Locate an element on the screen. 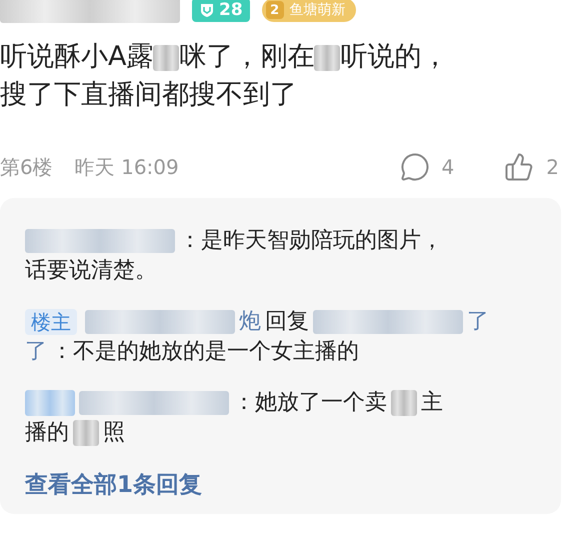 The height and width of the screenshot is (536, 567). text: 咪了，刚在 is located at coordinates (246, 56).